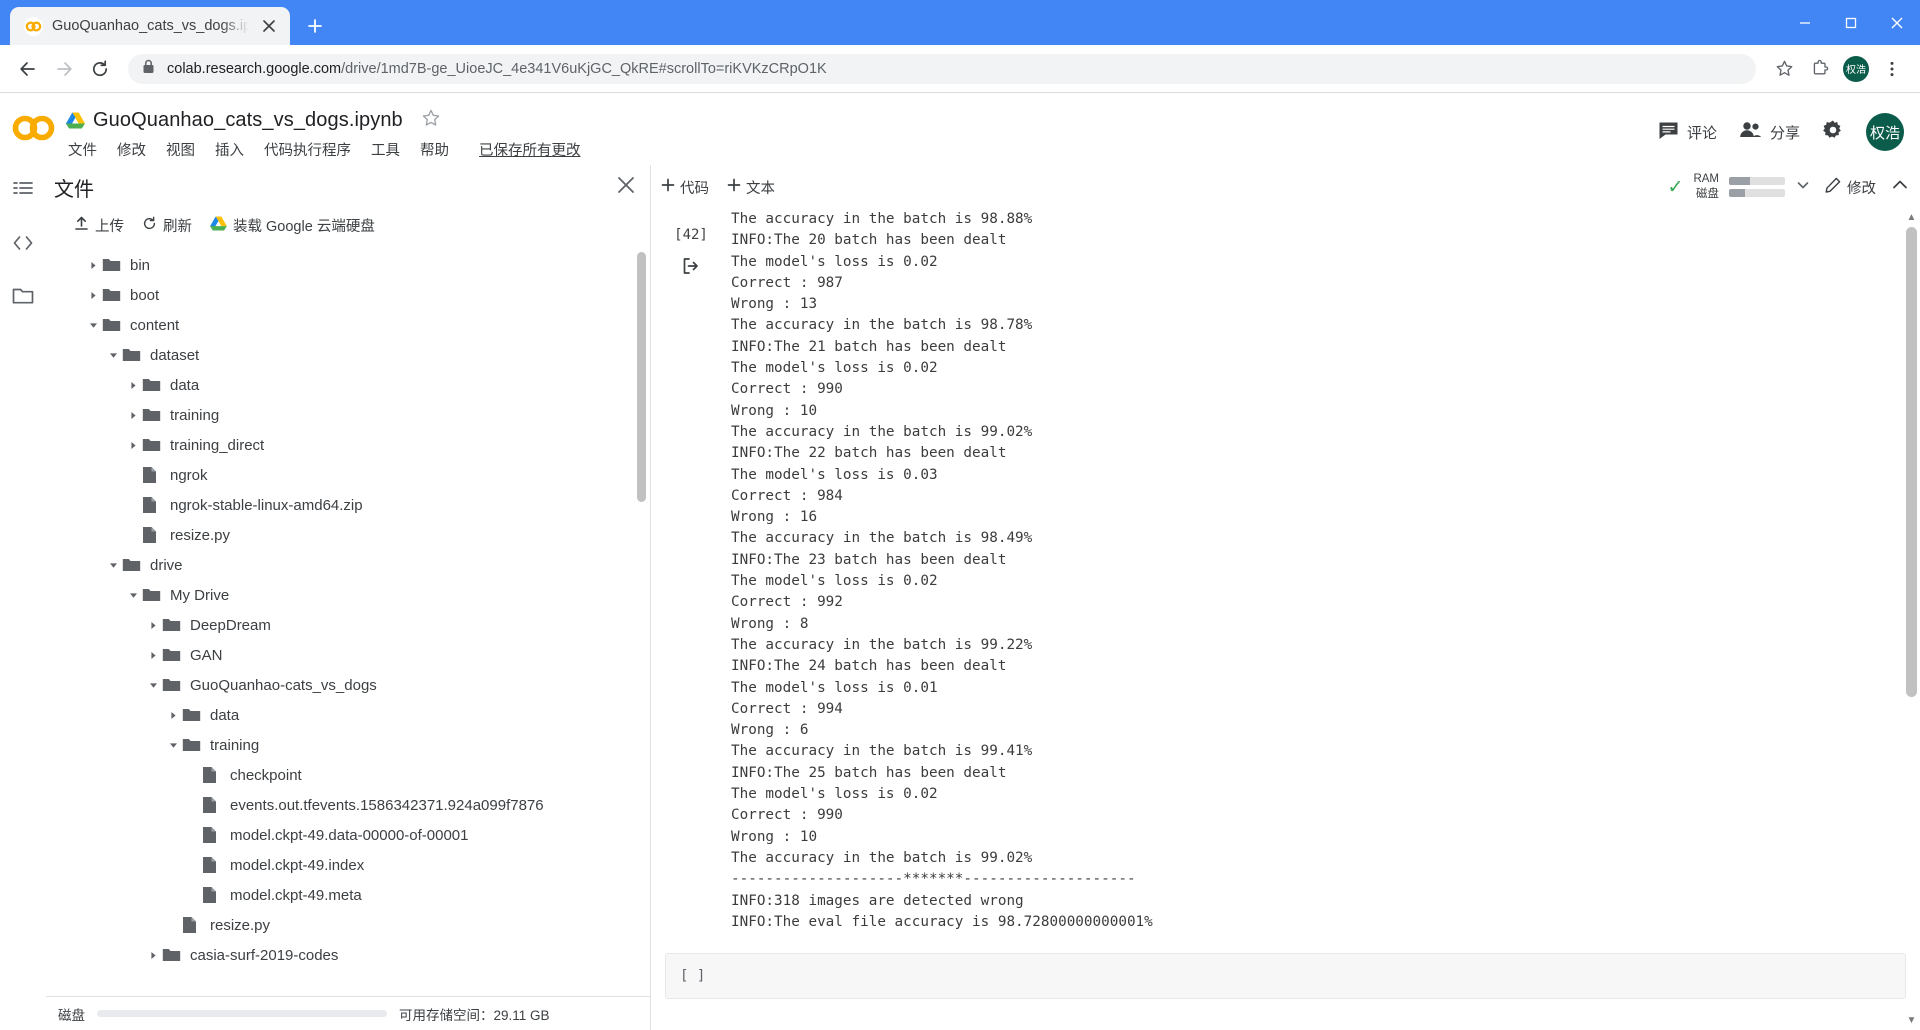 The image size is (1920, 1030). Describe the element at coordinates (1739, 187) in the screenshot. I see `resource-meter: ✓ RAM 磁盘` at that location.